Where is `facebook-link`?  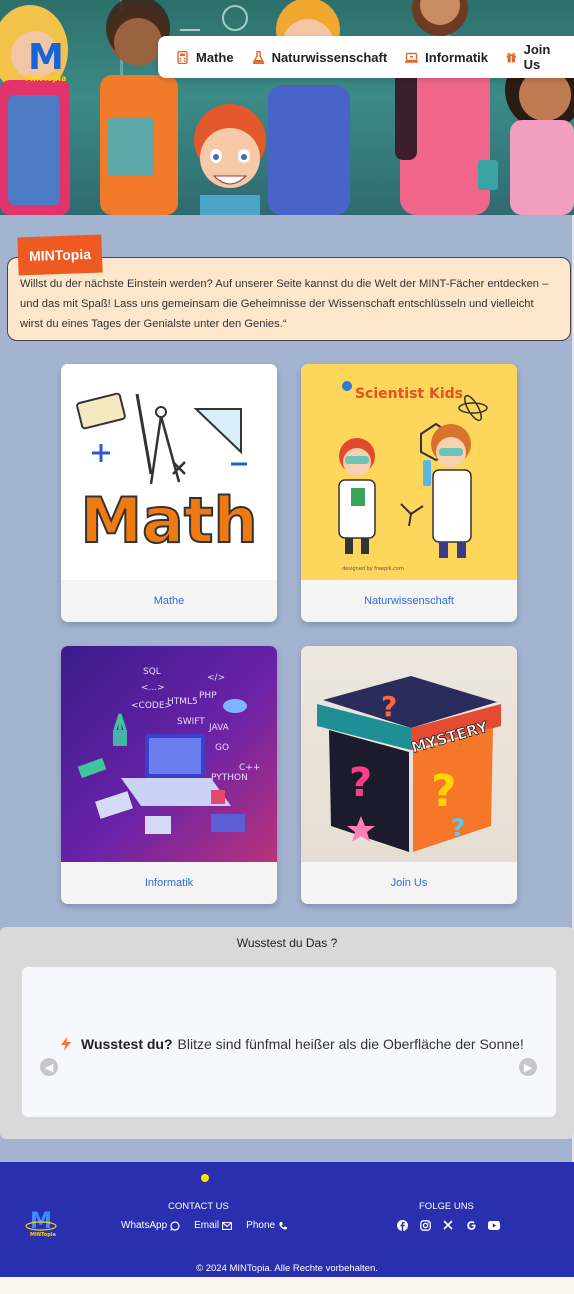
facebook-link is located at coordinates (402, 1225).